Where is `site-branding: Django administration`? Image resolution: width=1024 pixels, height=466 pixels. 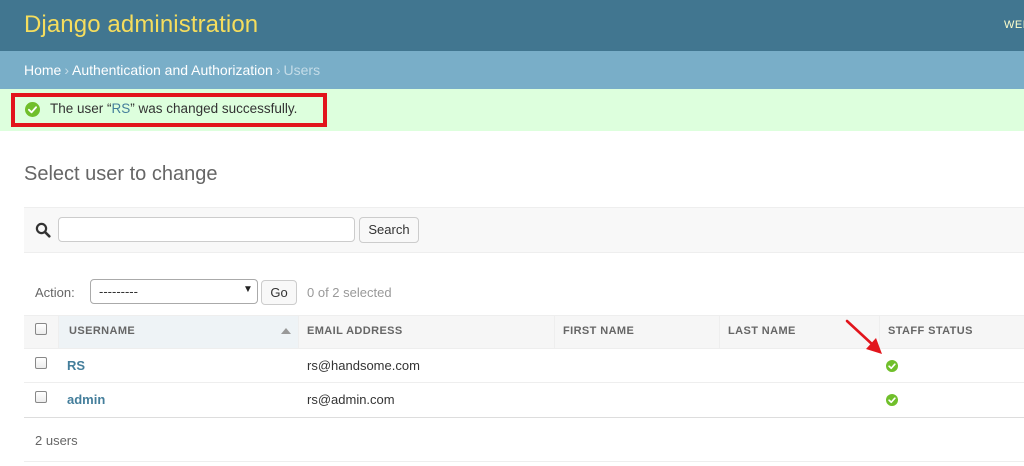 site-branding: Django administration is located at coordinates (141, 25).